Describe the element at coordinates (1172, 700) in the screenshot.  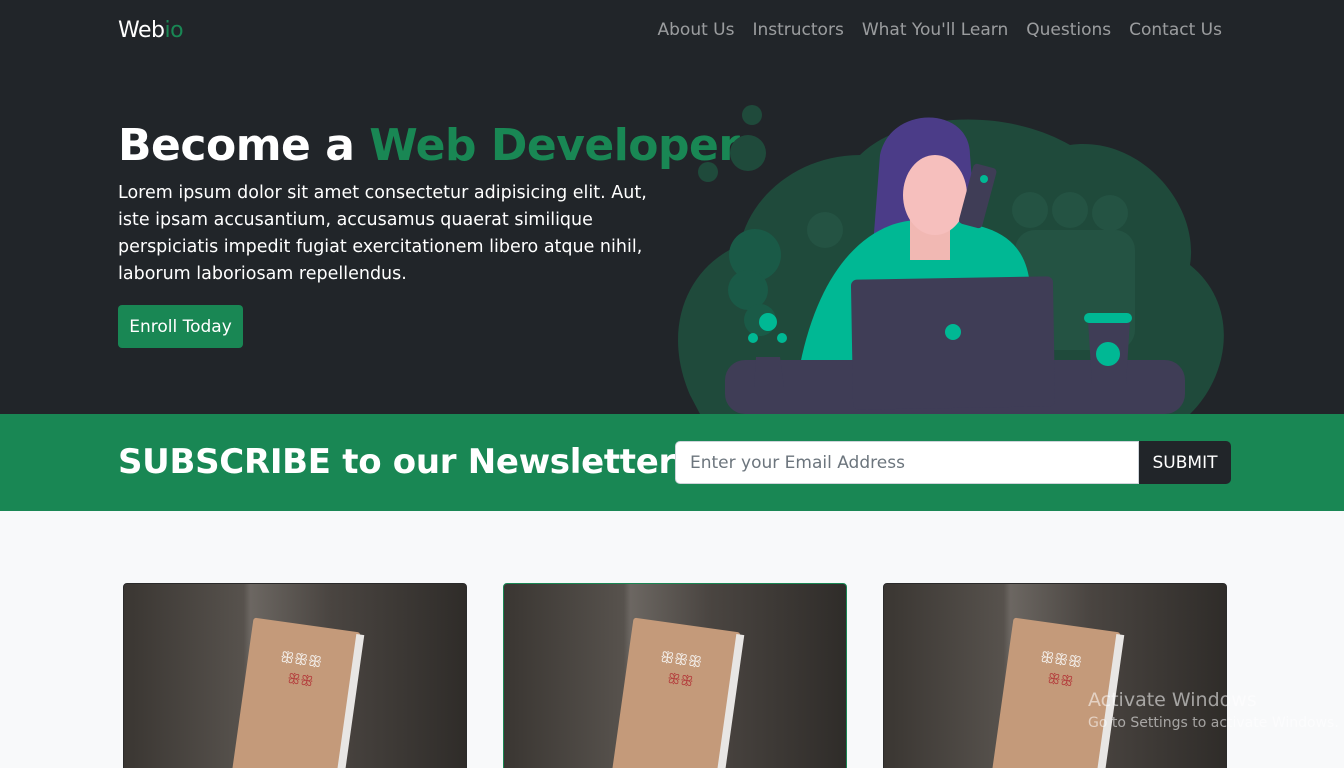
I see `activate-windows-title: Activate Windows` at that location.